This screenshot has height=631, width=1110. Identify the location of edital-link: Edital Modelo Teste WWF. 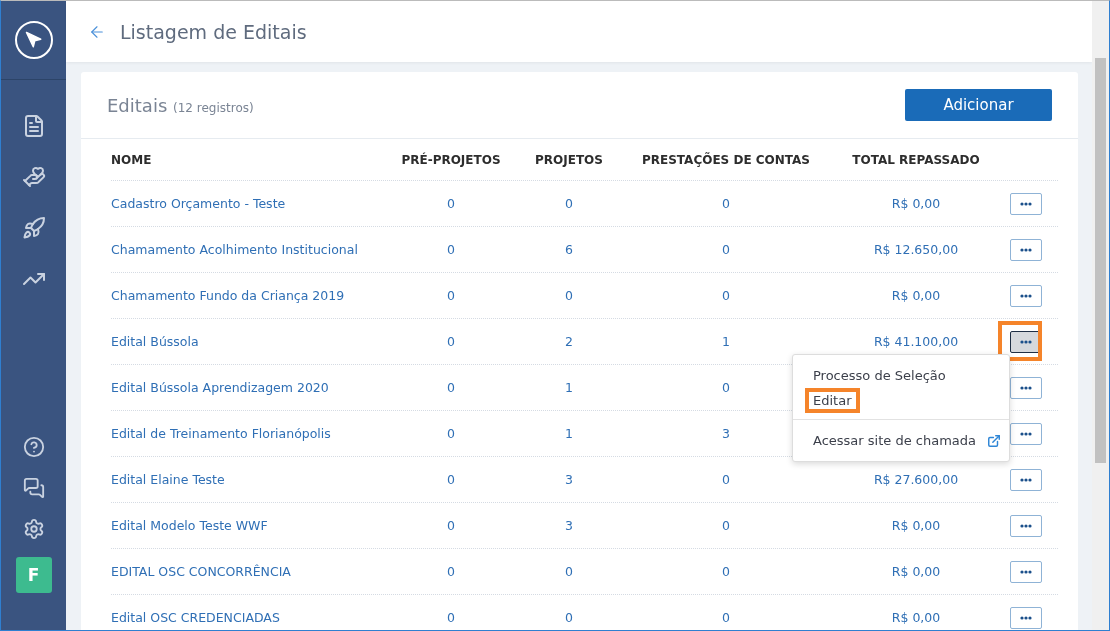
(250, 525).